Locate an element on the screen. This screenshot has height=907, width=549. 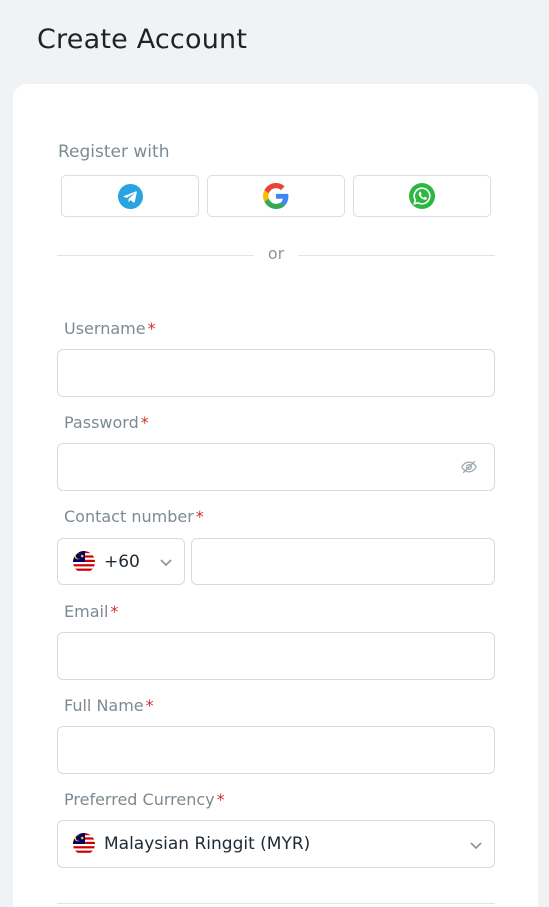
password-field is located at coordinates (276, 467).